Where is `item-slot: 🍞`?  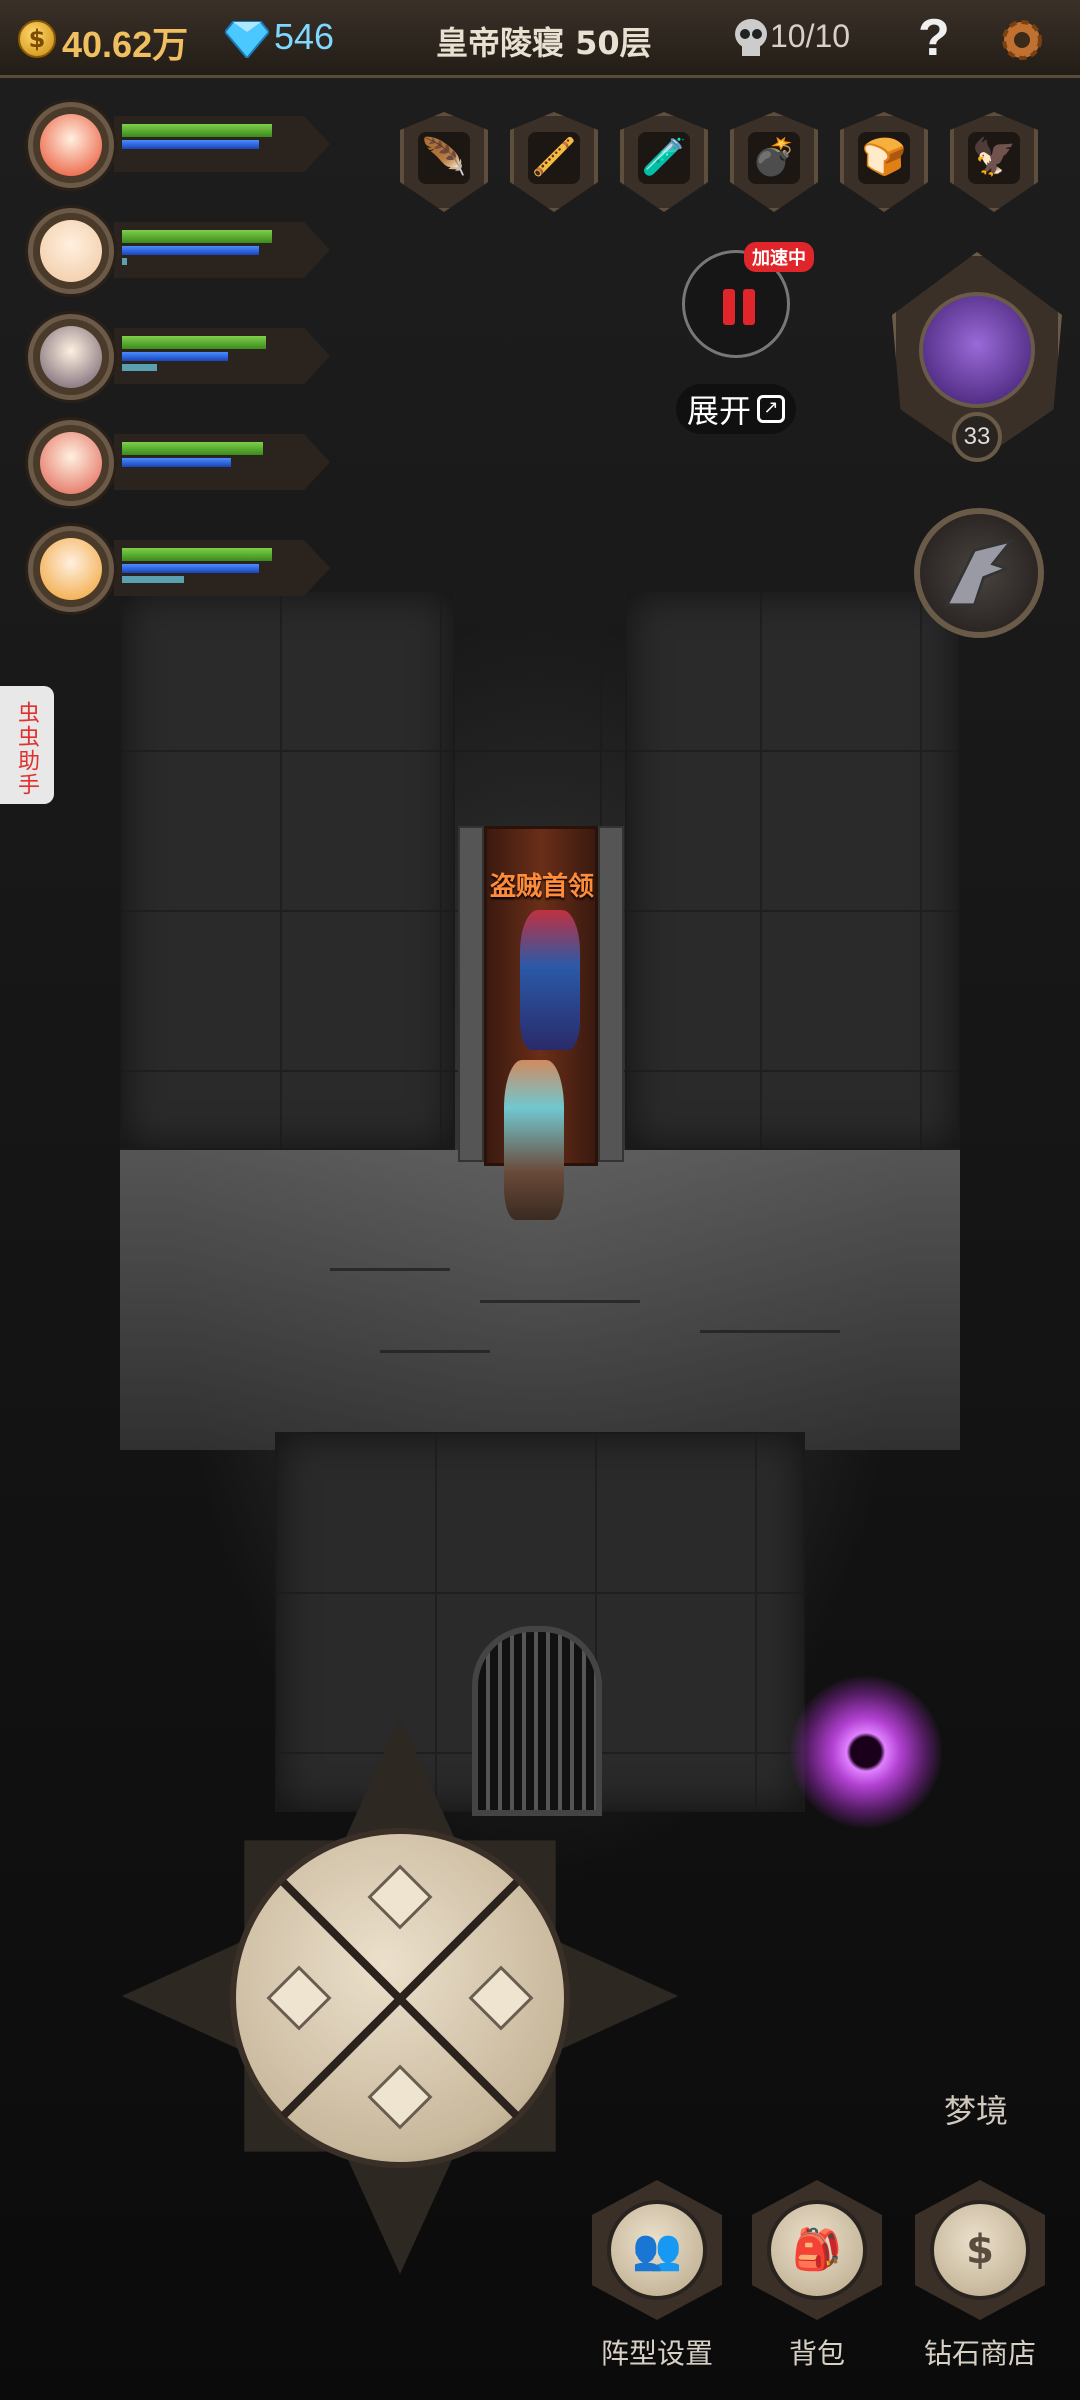 item-slot: 🍞 is located at coordinates (884, 162).